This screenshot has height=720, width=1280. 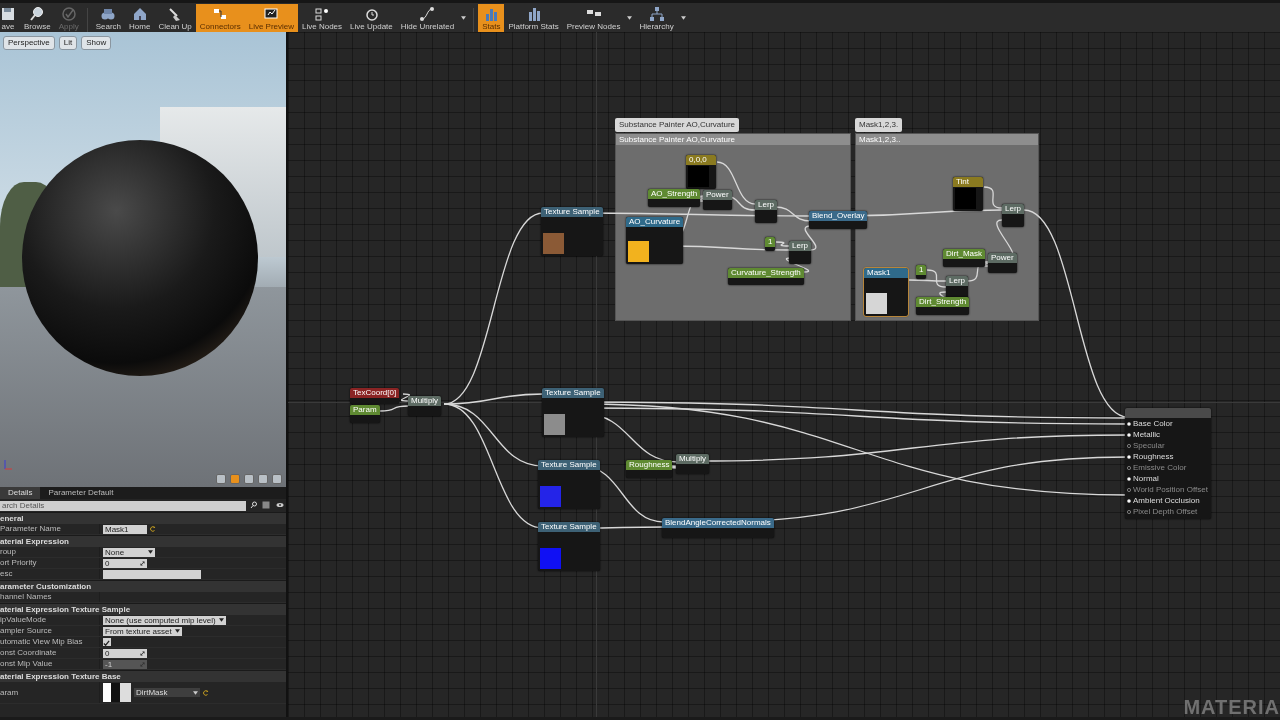 I want to click on toolbar-button: Connectors, so click(x=220, y=18).